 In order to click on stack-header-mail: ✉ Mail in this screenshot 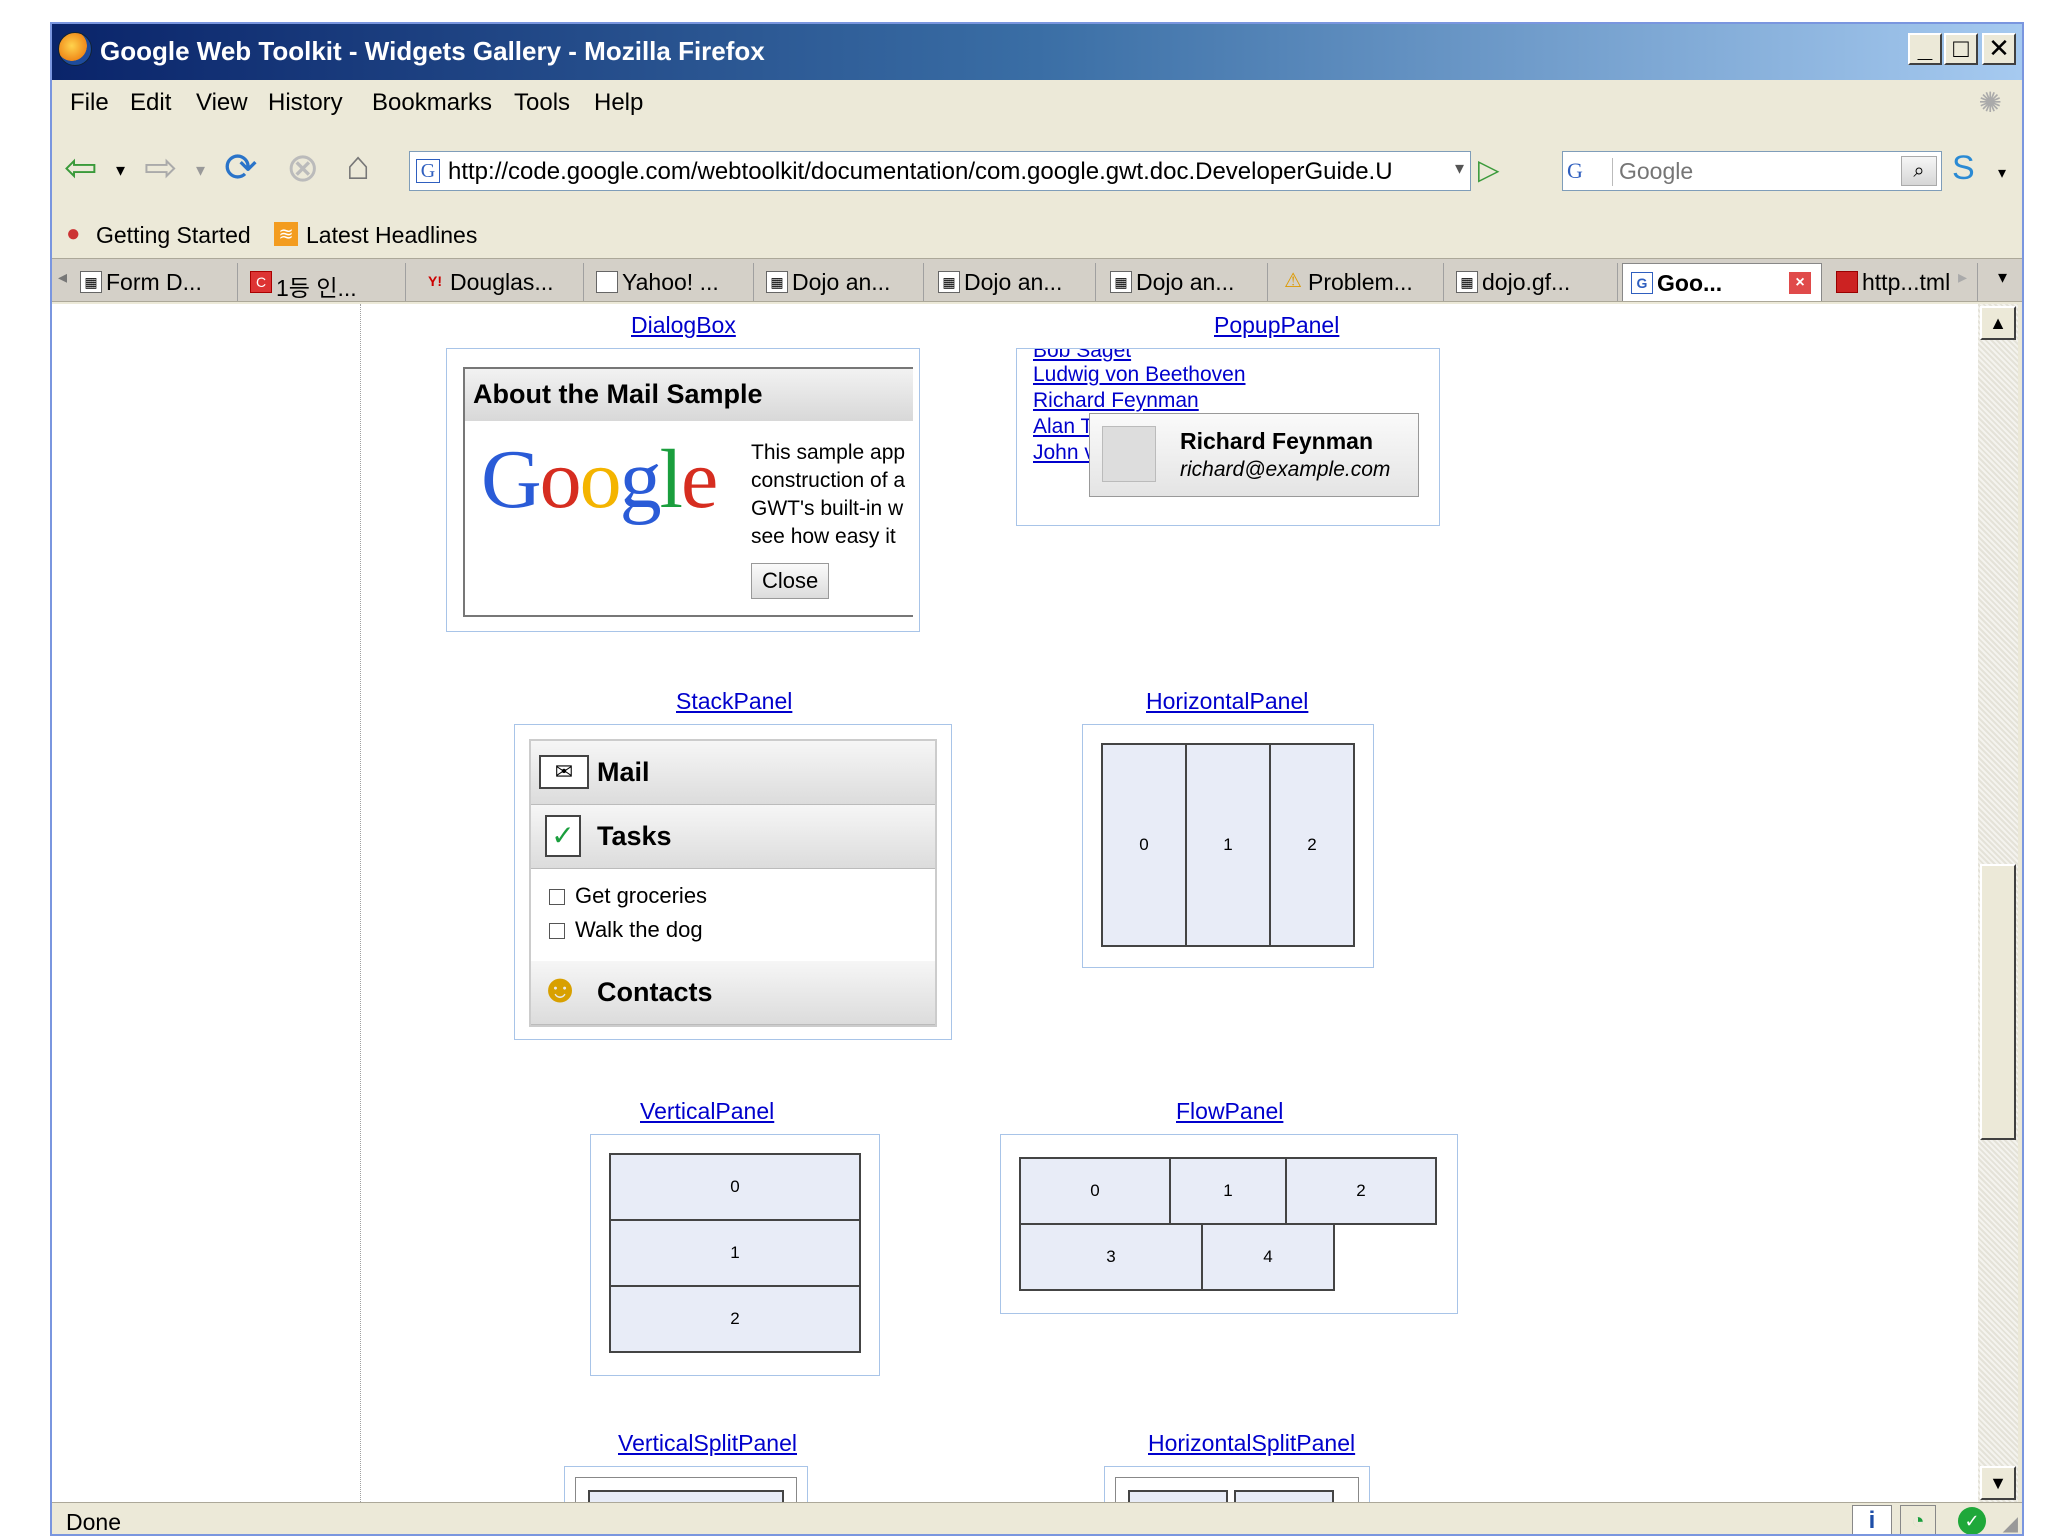, I will do `click(733, 773)`.